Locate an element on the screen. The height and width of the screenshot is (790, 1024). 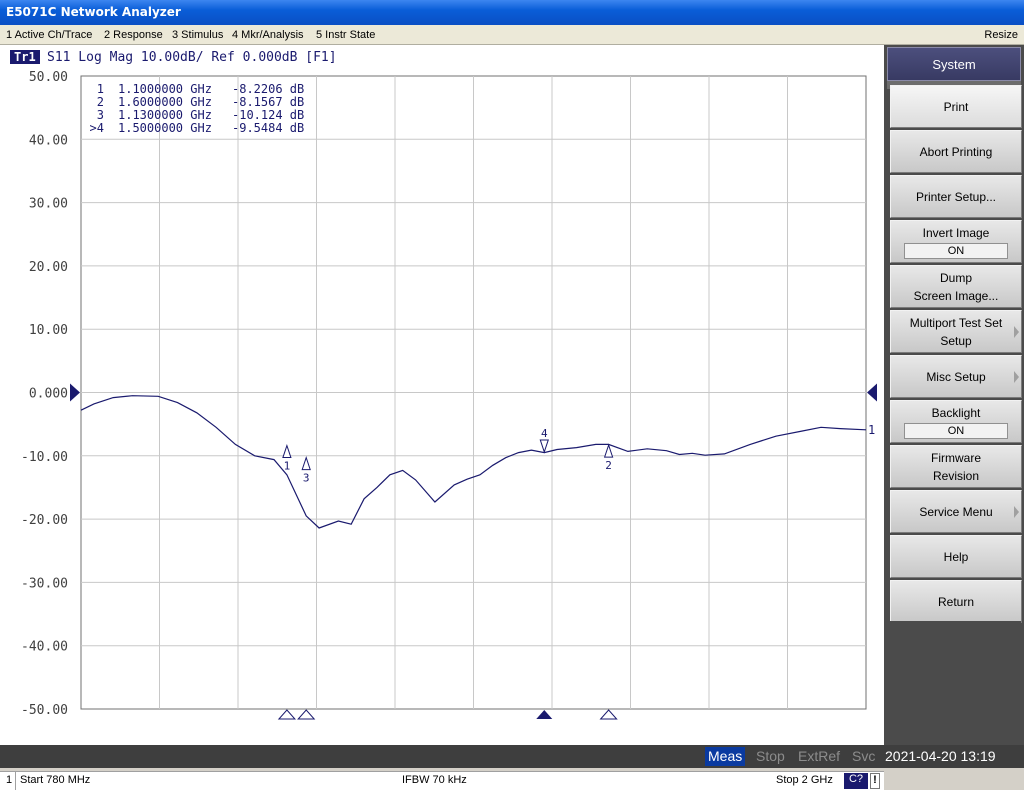
marker-table-frequency: 1.1000000 GHz is located at coordinates (165, 89).